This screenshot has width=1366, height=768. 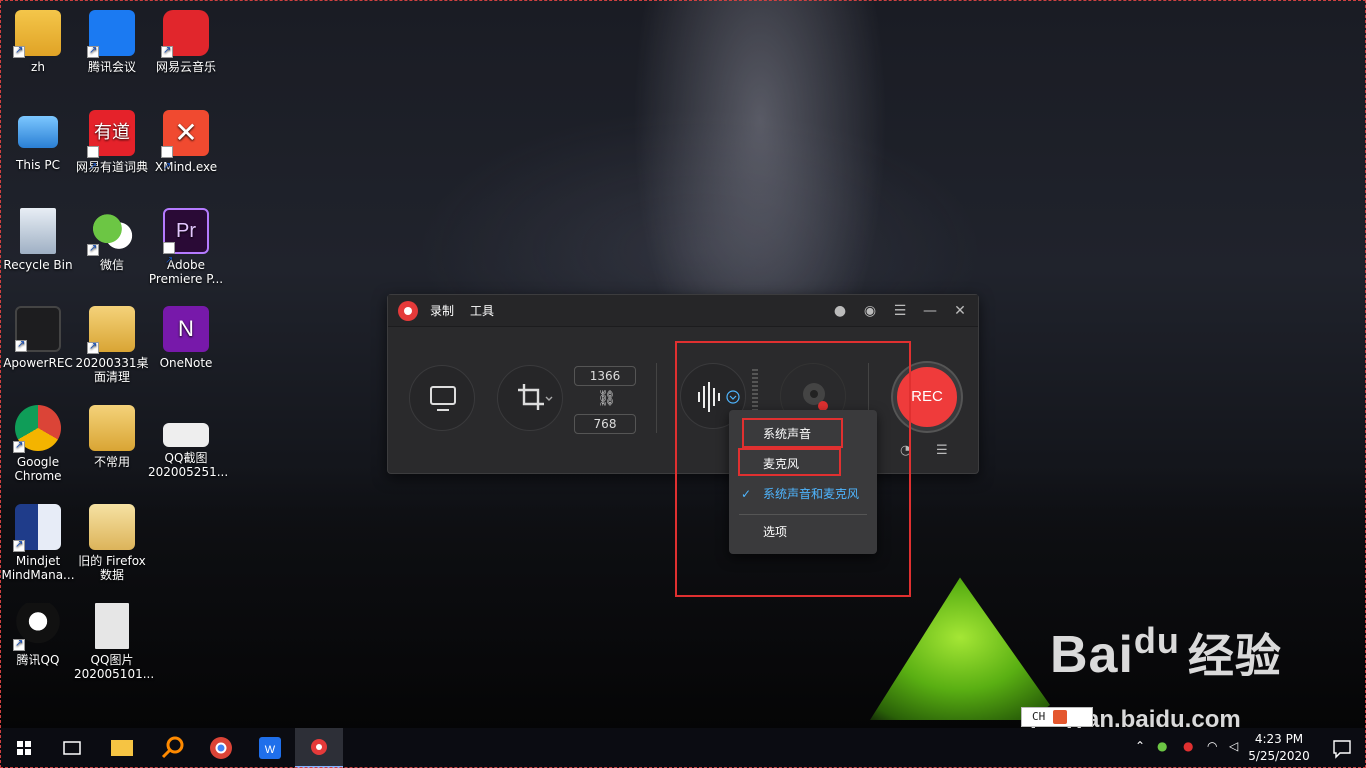 What do you see at coordinates (111, 67) in the screenshot?
I see `icon-label: 腾讯会议` at bounding box center [111, 67].